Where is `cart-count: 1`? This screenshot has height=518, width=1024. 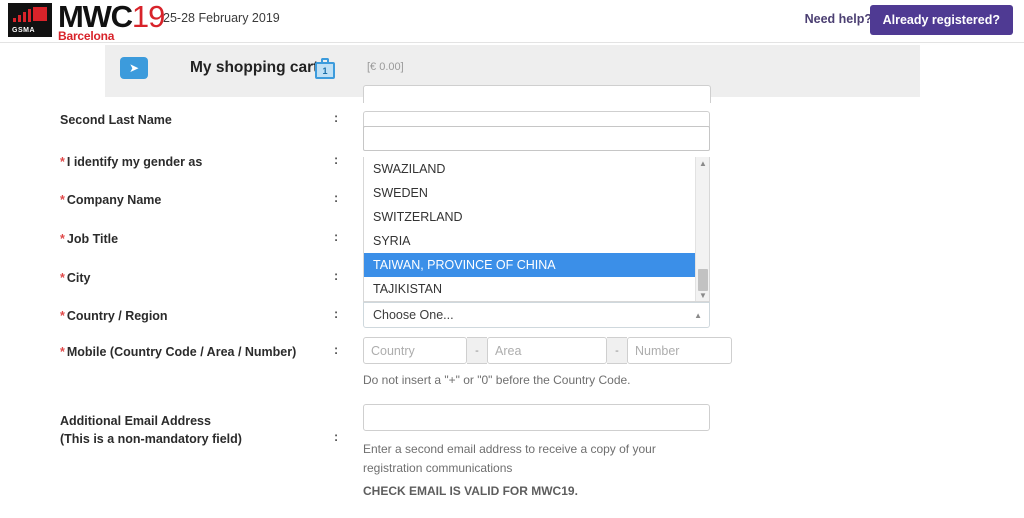 cart-count: 1 is located at coordinates (325, 70).